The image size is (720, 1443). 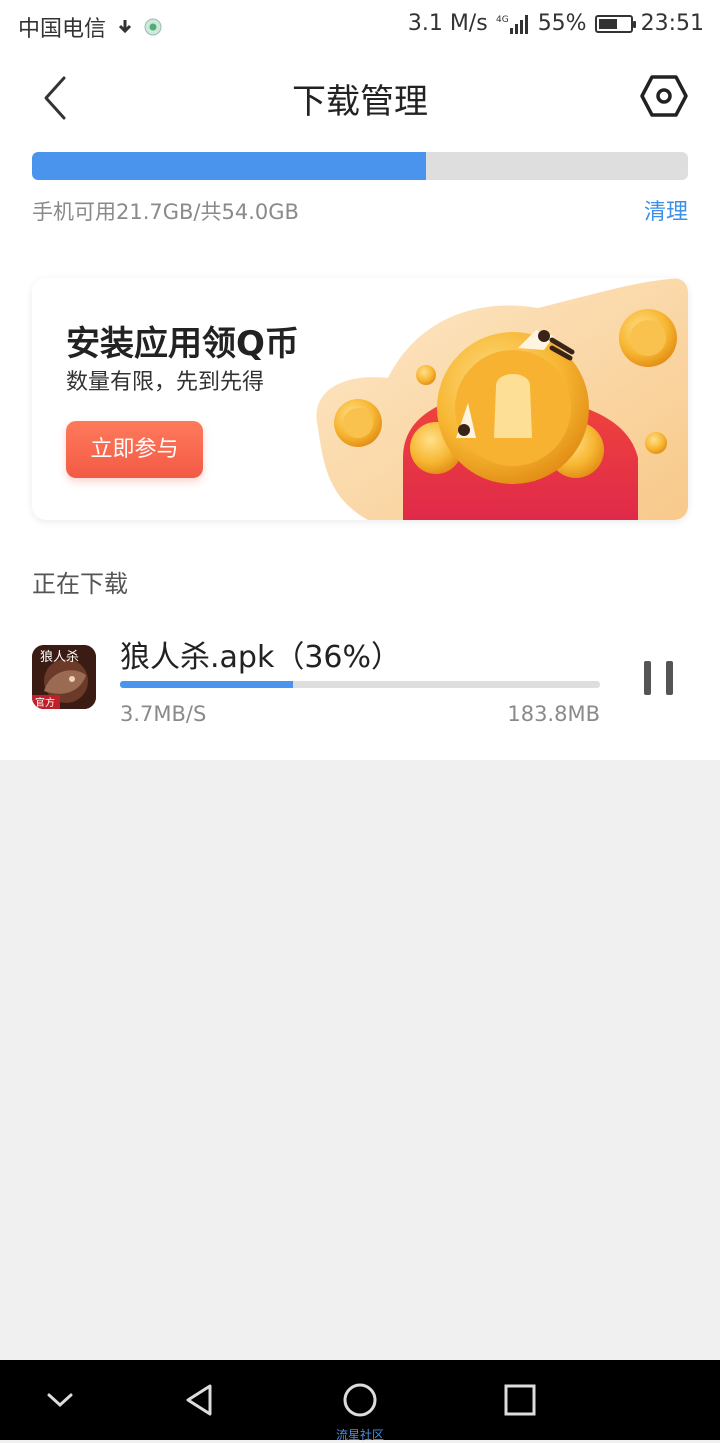 What do you see at coordinates (206, 684) in the screenshot?
I see `download-progress-fill` at bounding box center [206, 684].